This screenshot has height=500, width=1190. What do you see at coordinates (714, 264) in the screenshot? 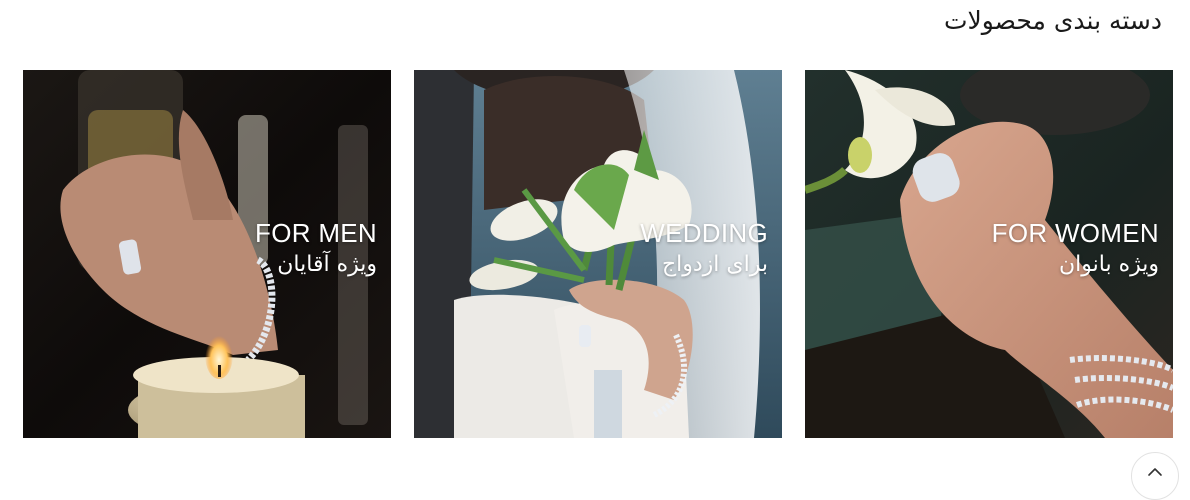
I see `category-title-fa: برای ازدواج` at bounding box center [714, 264].